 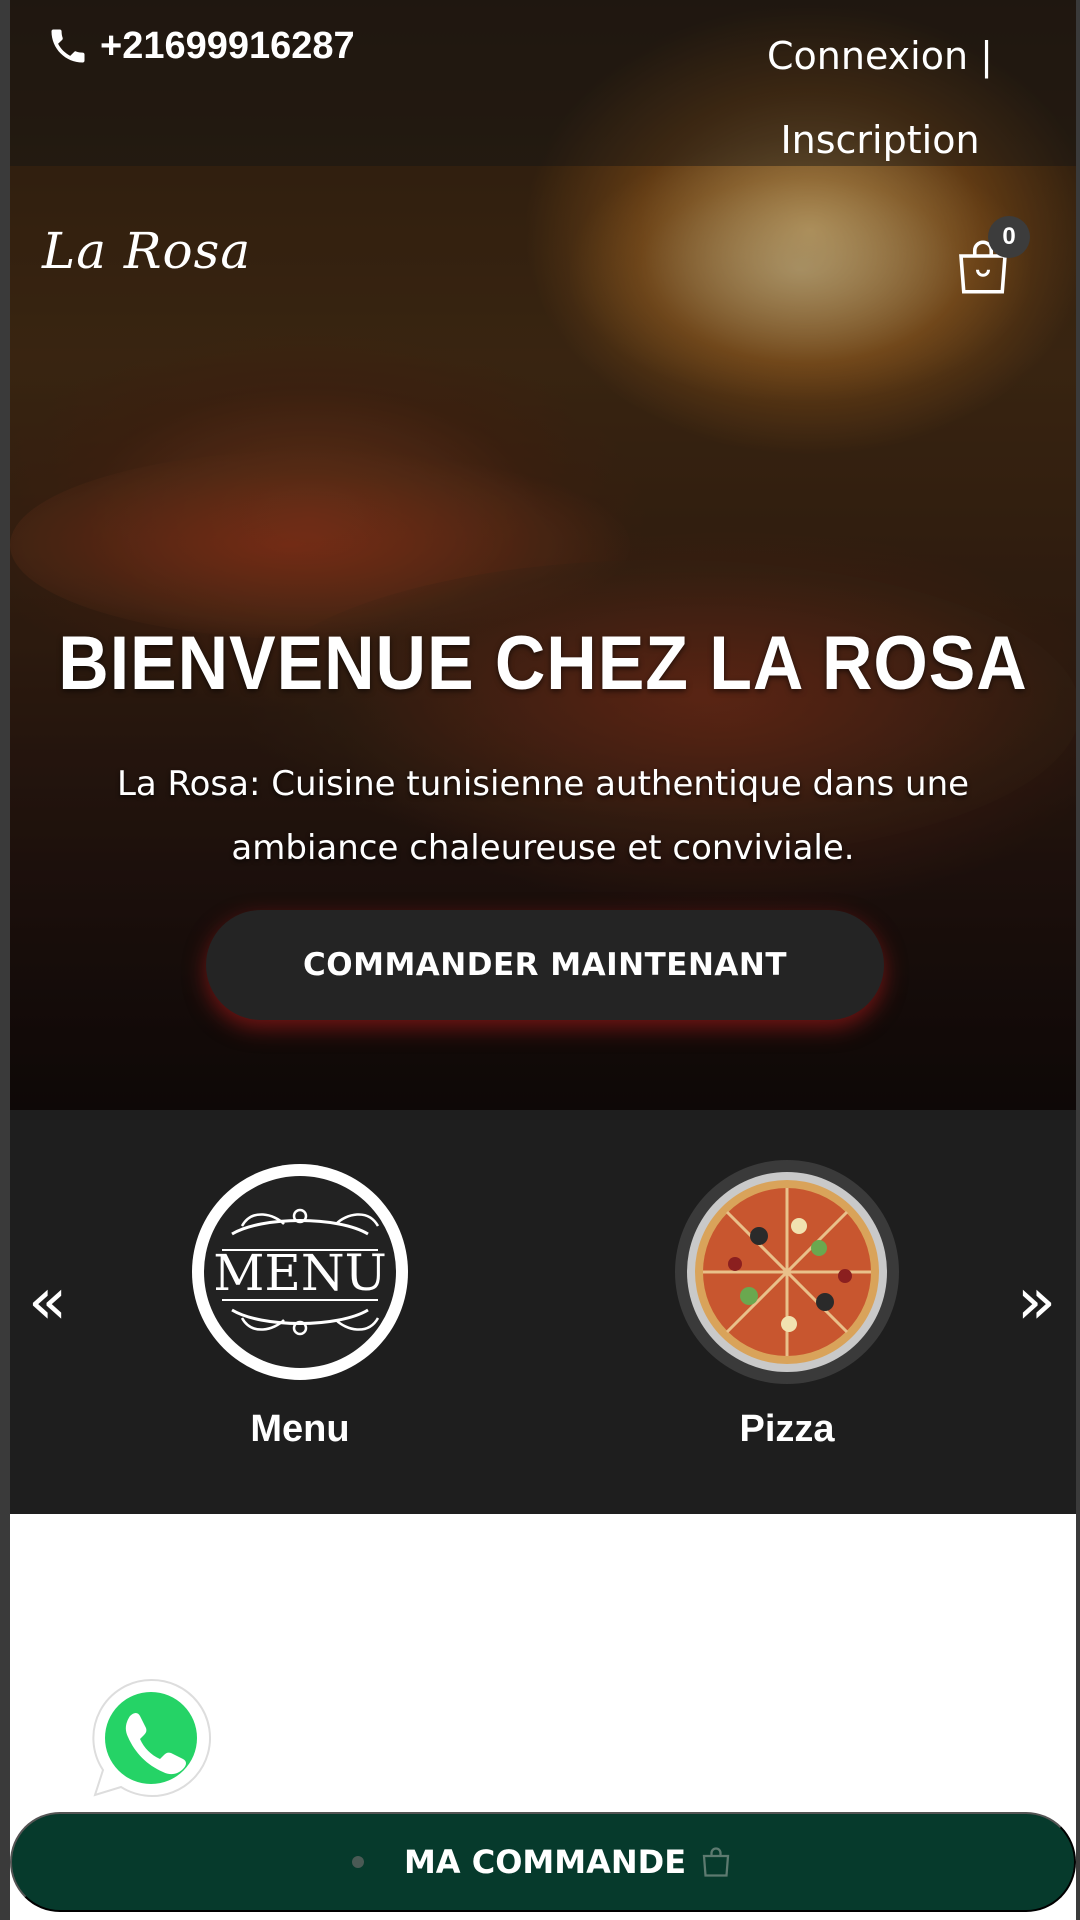 I want to click on category-label: Pizza, so click(x=787, y=1429).